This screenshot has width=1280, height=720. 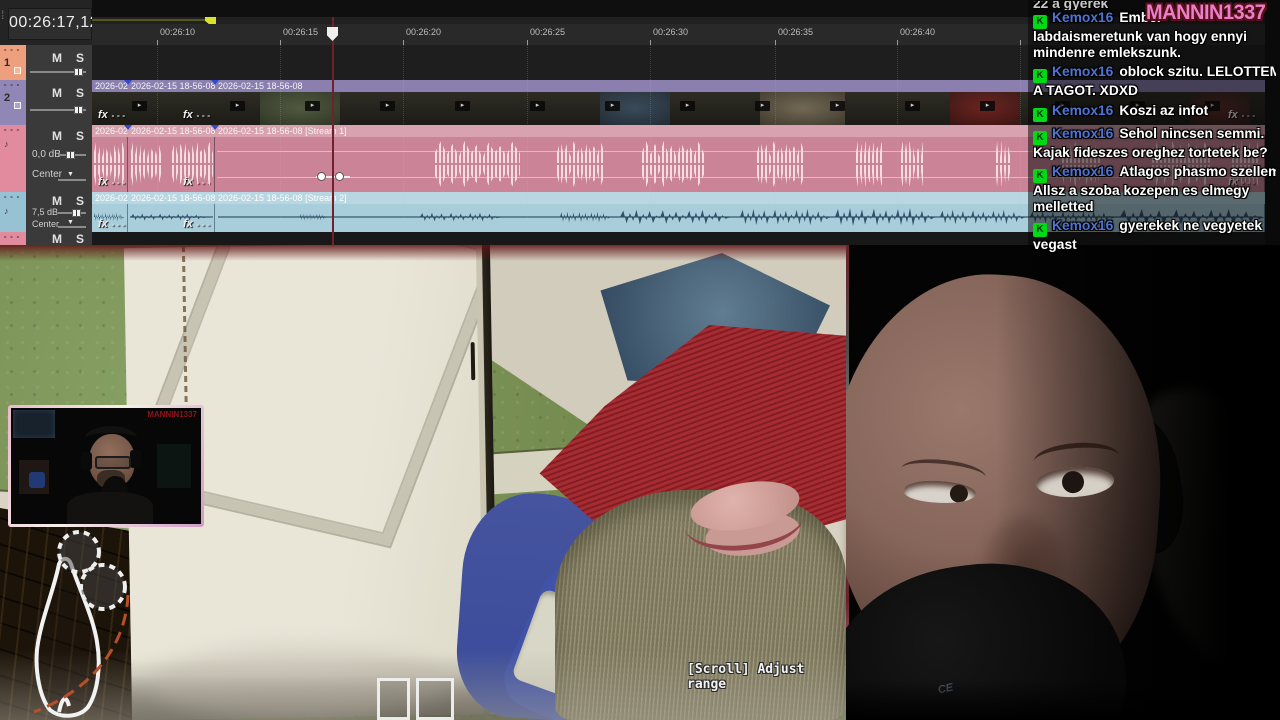 What do you see at coordinates (46, 63) in the screenshot?
I see `track-header-1: ∘∘∘ 1 M S` at bounding box center [46, 63].